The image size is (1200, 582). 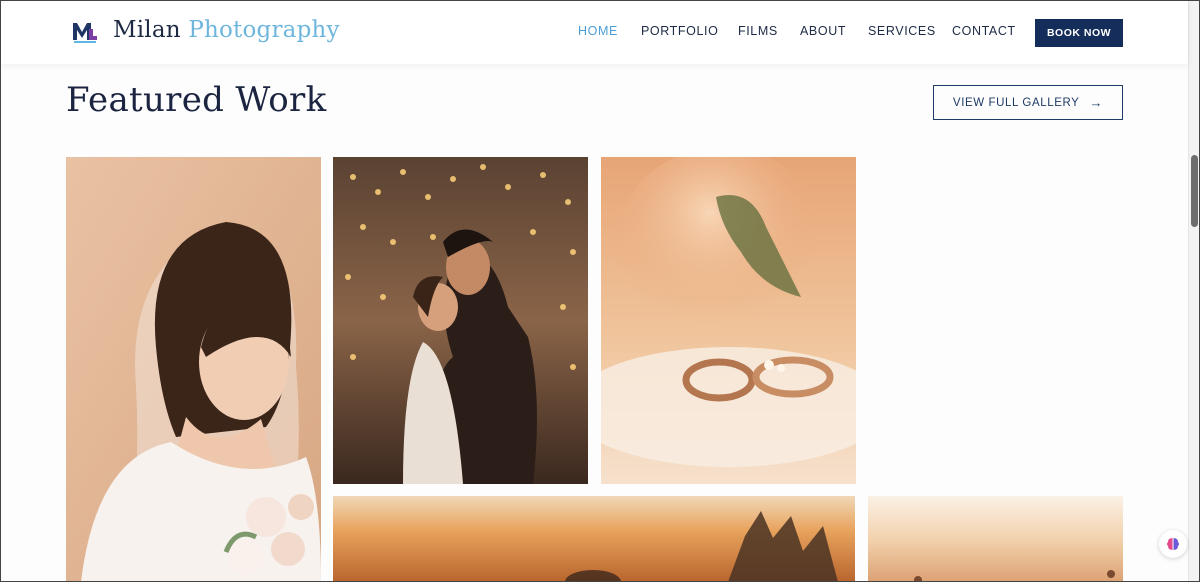 I want to click on view-full-gallery-button: VIEW FULL GALLERY →, so click(x=1028, y=102).